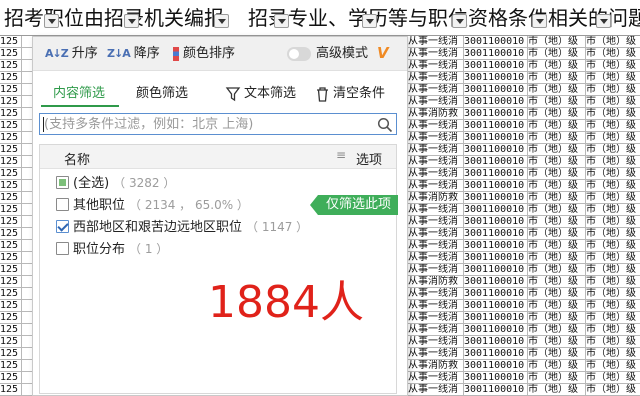 The width and height of the screenshot is (640, 396). What do you see at coordinates (204, 54) in the screenshot?
I see `color-sort-button: 颜色排序` at bounding box center [204, 54].